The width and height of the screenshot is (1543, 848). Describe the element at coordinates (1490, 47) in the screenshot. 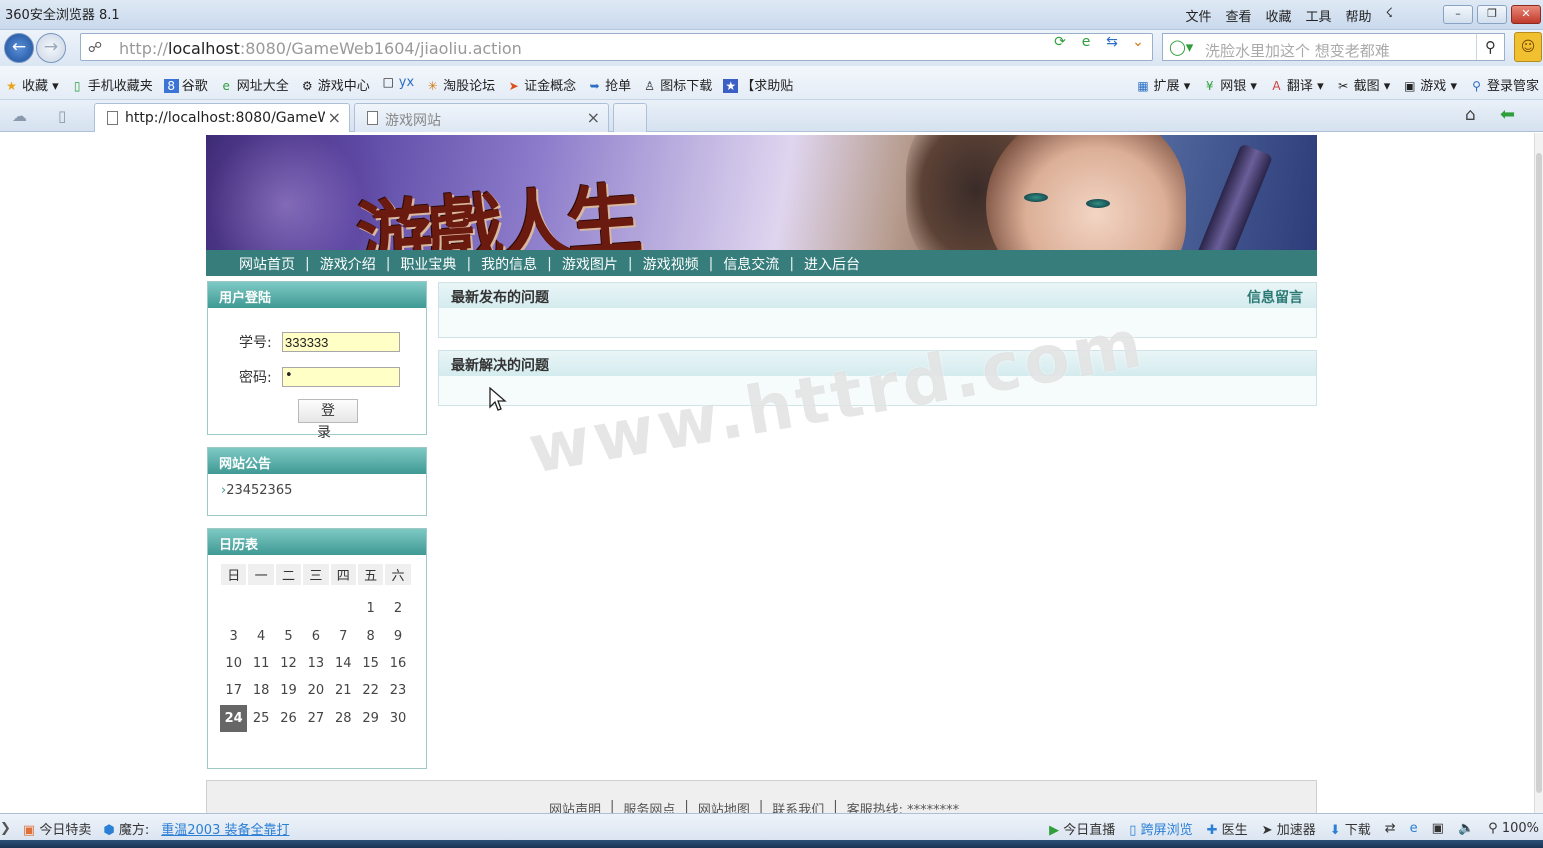

I see `search-icon: ⚲` at that location.